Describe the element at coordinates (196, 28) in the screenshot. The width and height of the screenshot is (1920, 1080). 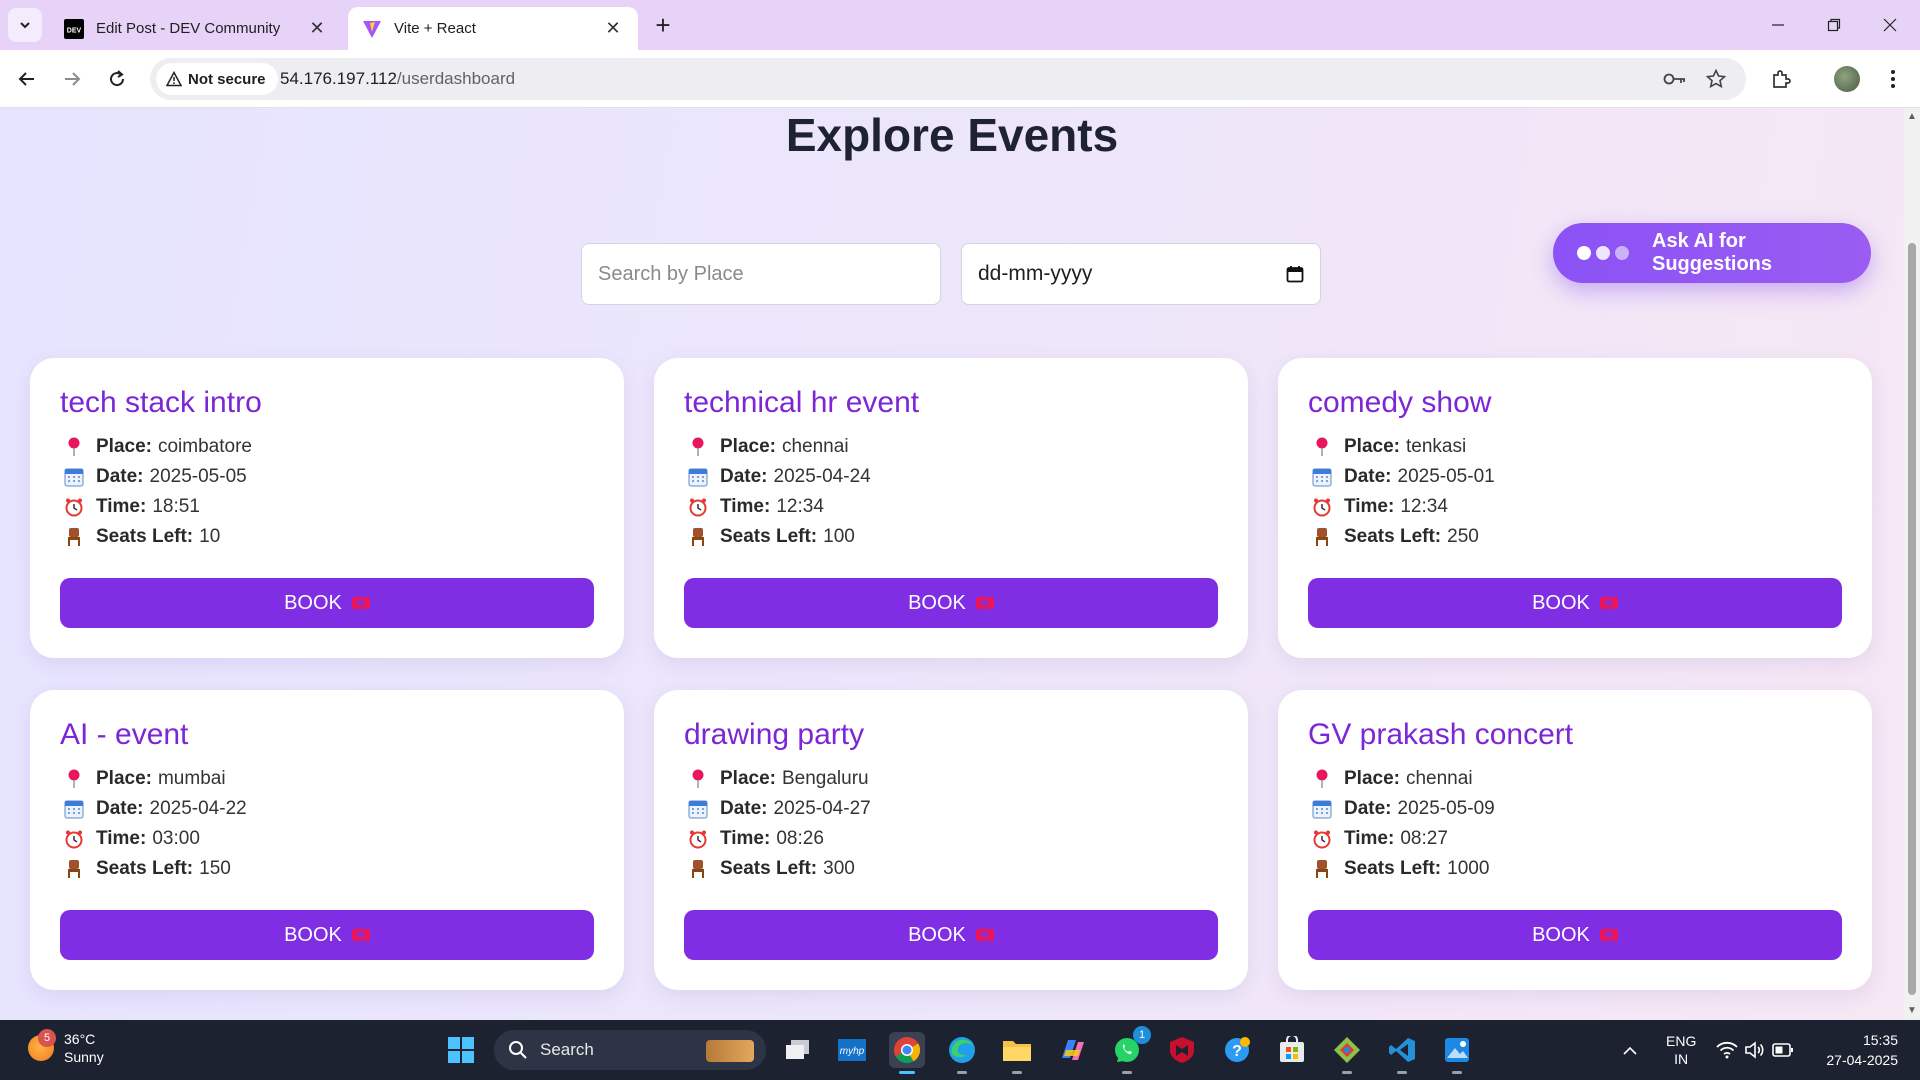
I see `tab-dev-community: DEV Edit Post - DEV Community ✕` at that location.